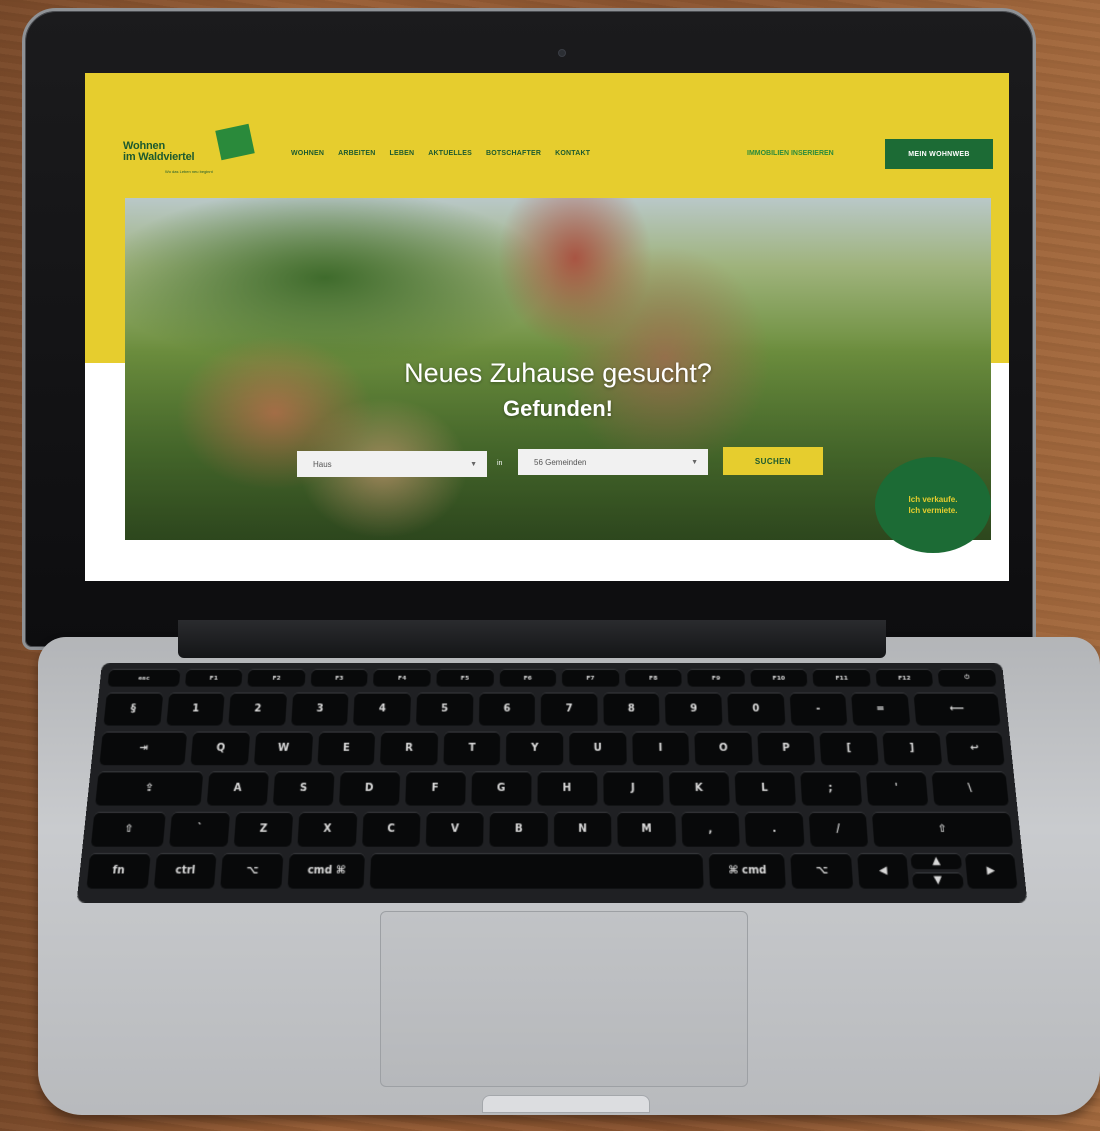  Describe the element at coordinates (936, 861) in the screenshot. I see `arrow-up-icon: ▲` at that location.